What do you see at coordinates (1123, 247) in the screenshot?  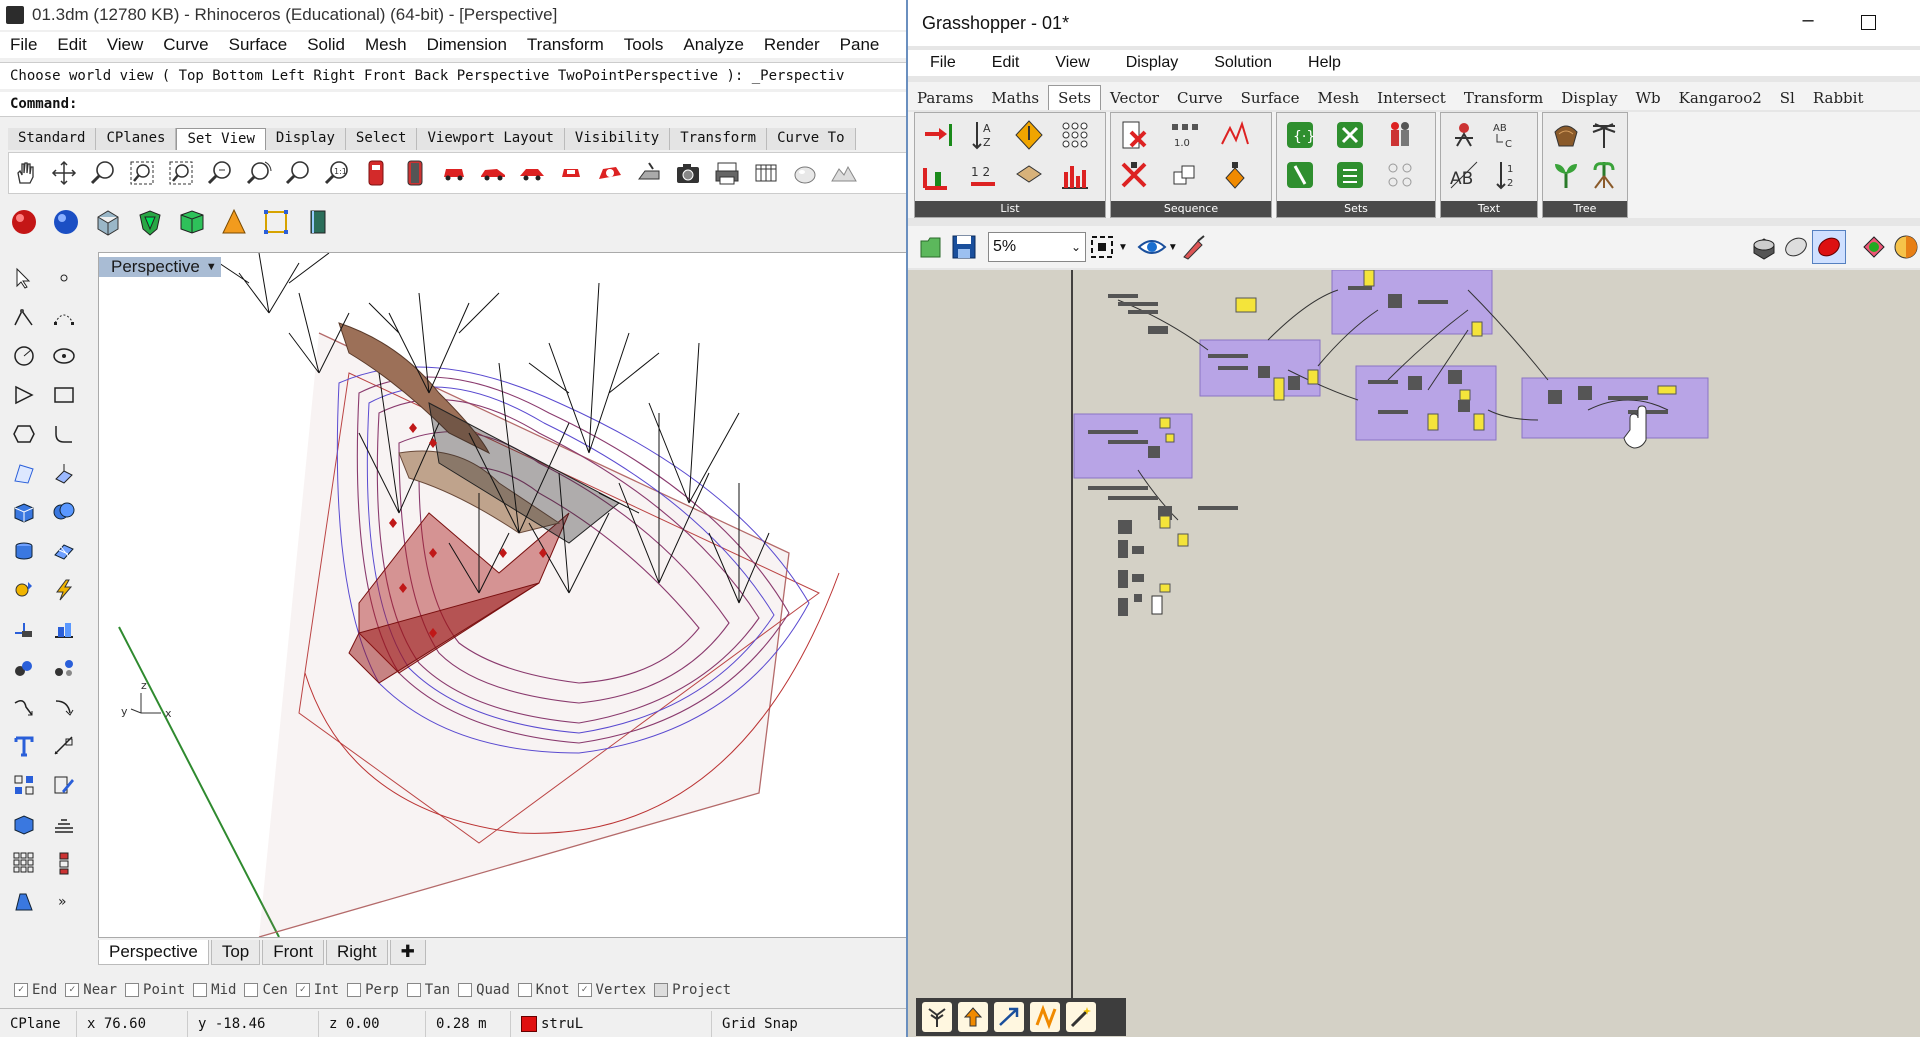 I see `dropdown-arrow-icon: ▼` at bounding box center [1123, 247].